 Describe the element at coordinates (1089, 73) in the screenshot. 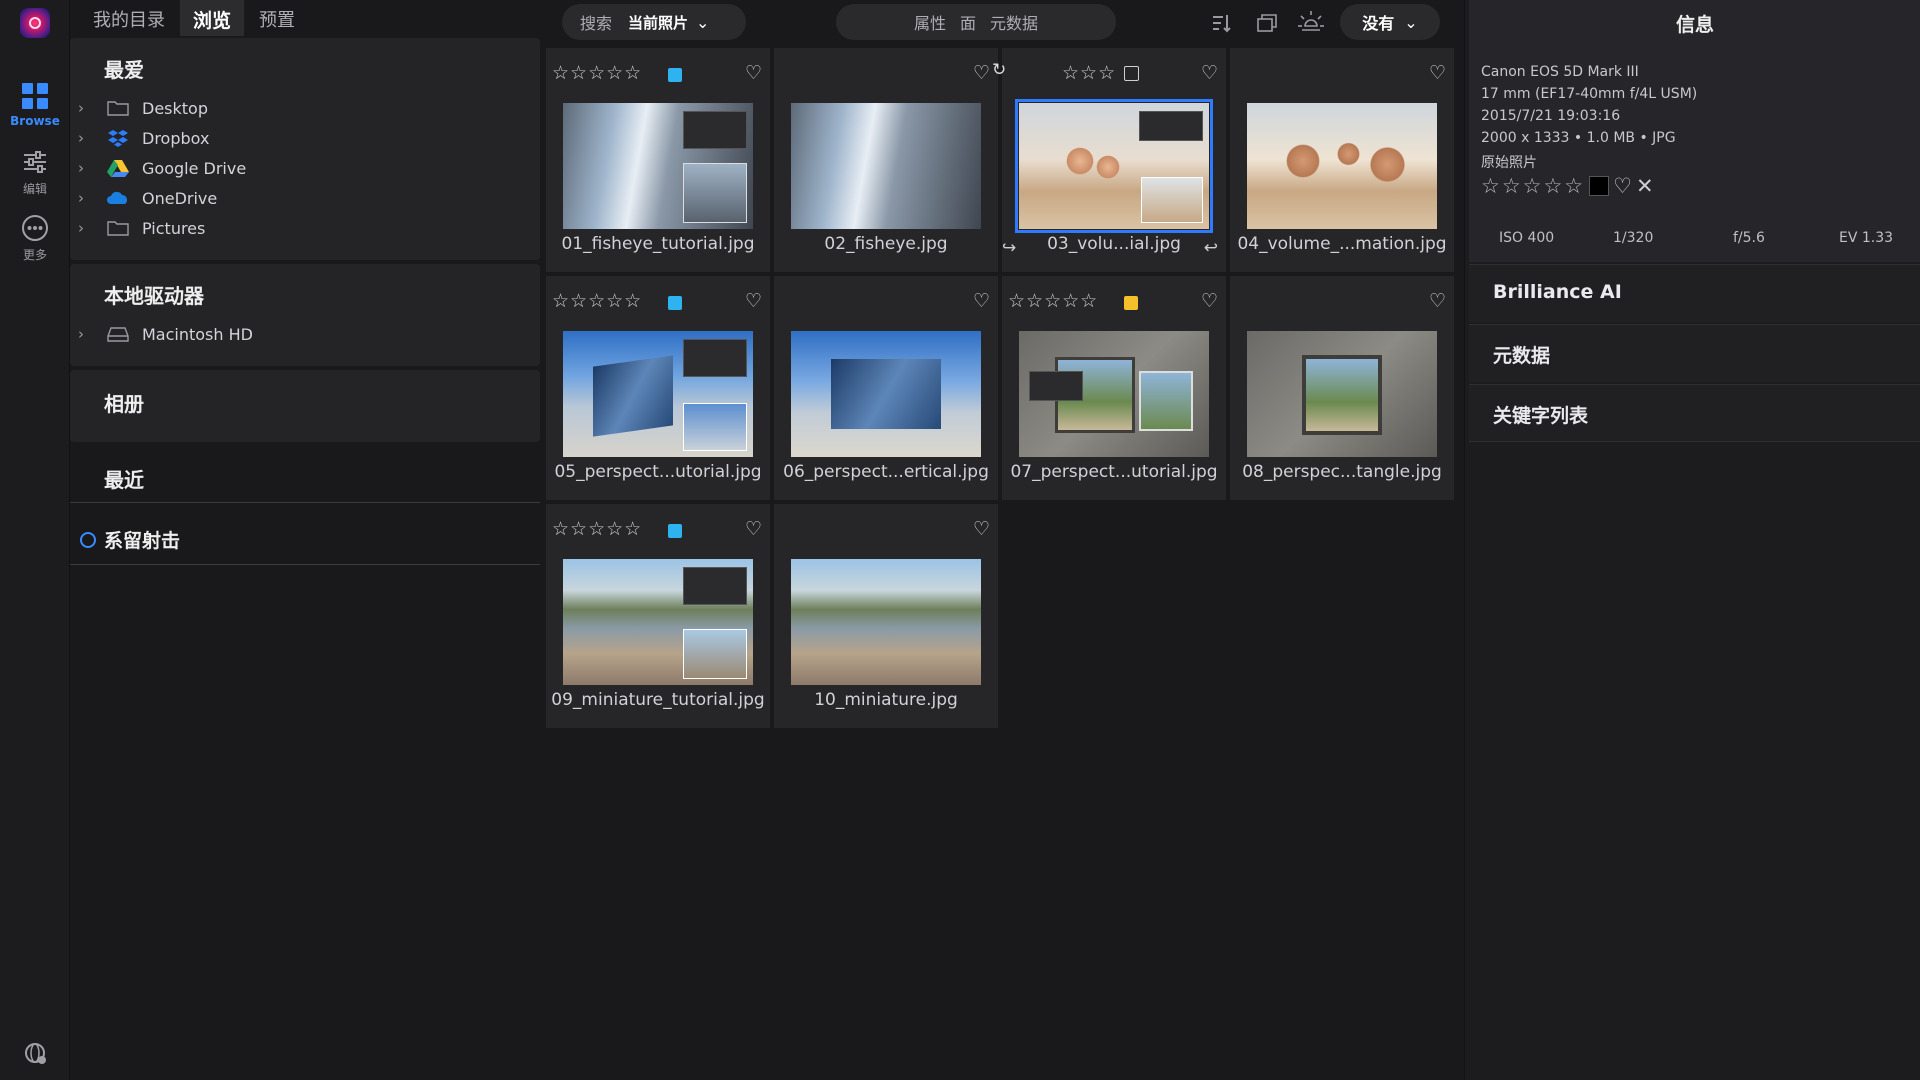

I see `star-rating: ☆☆☆` at that location.